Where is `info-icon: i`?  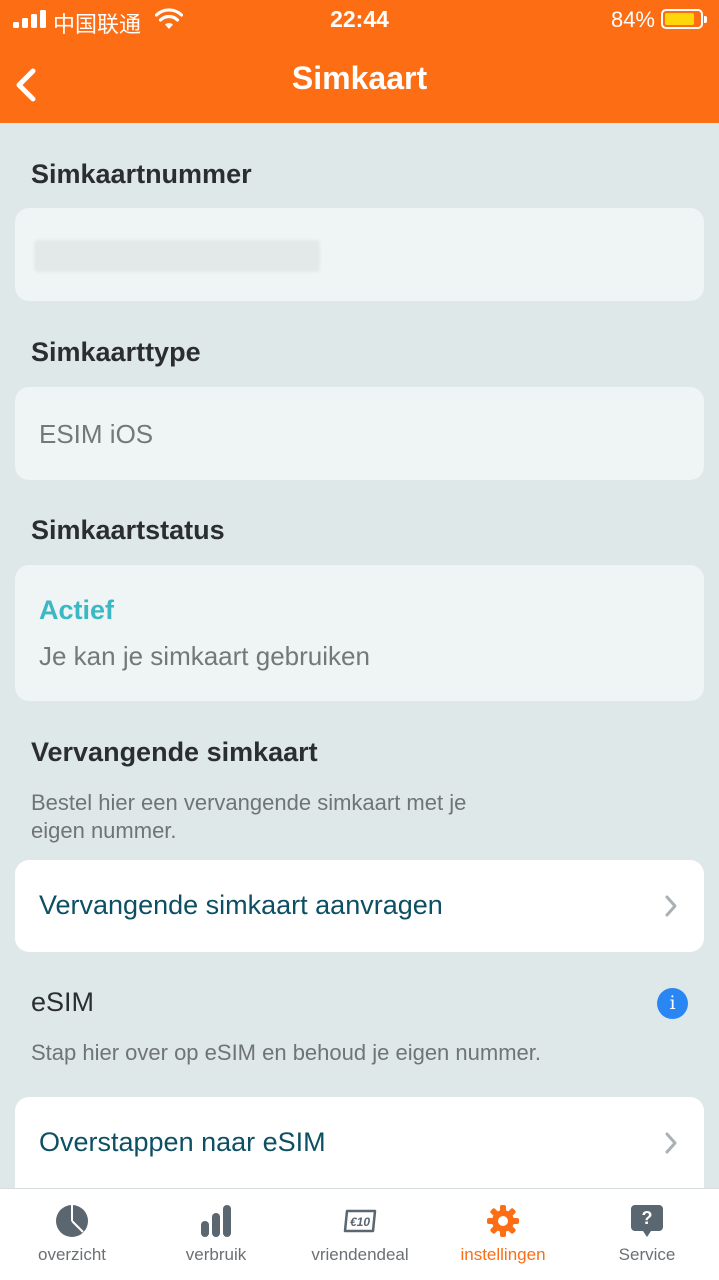 info-icon: i is located at coordinates (672, 1003).